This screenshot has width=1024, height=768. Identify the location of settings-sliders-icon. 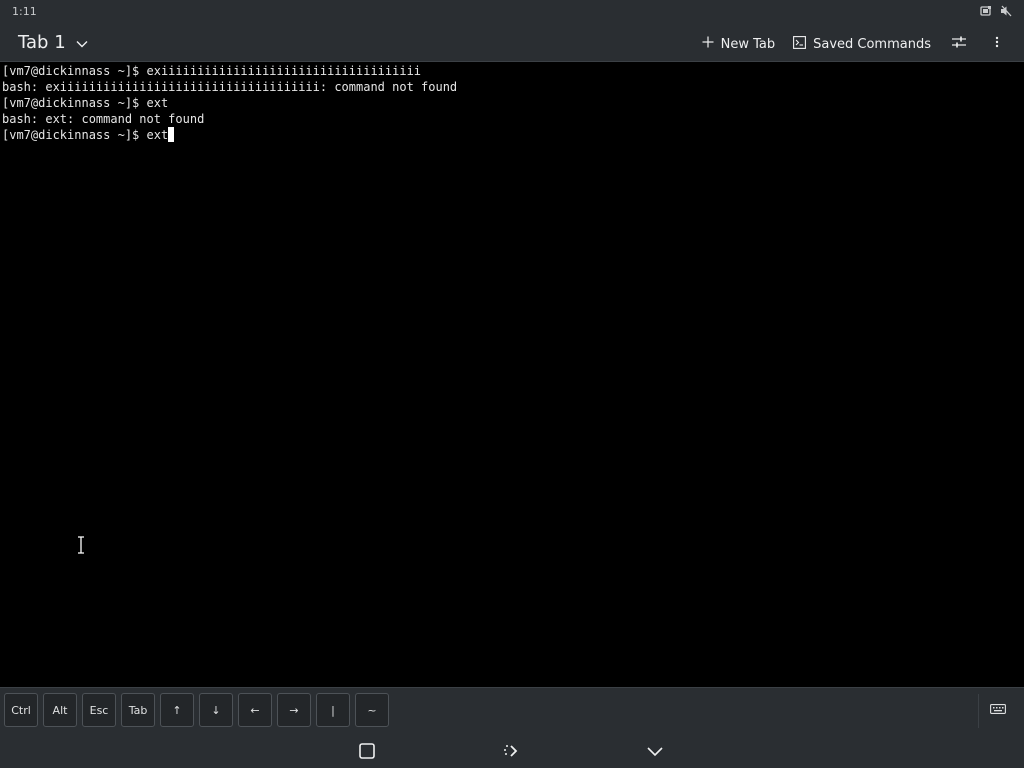
(959, 44).